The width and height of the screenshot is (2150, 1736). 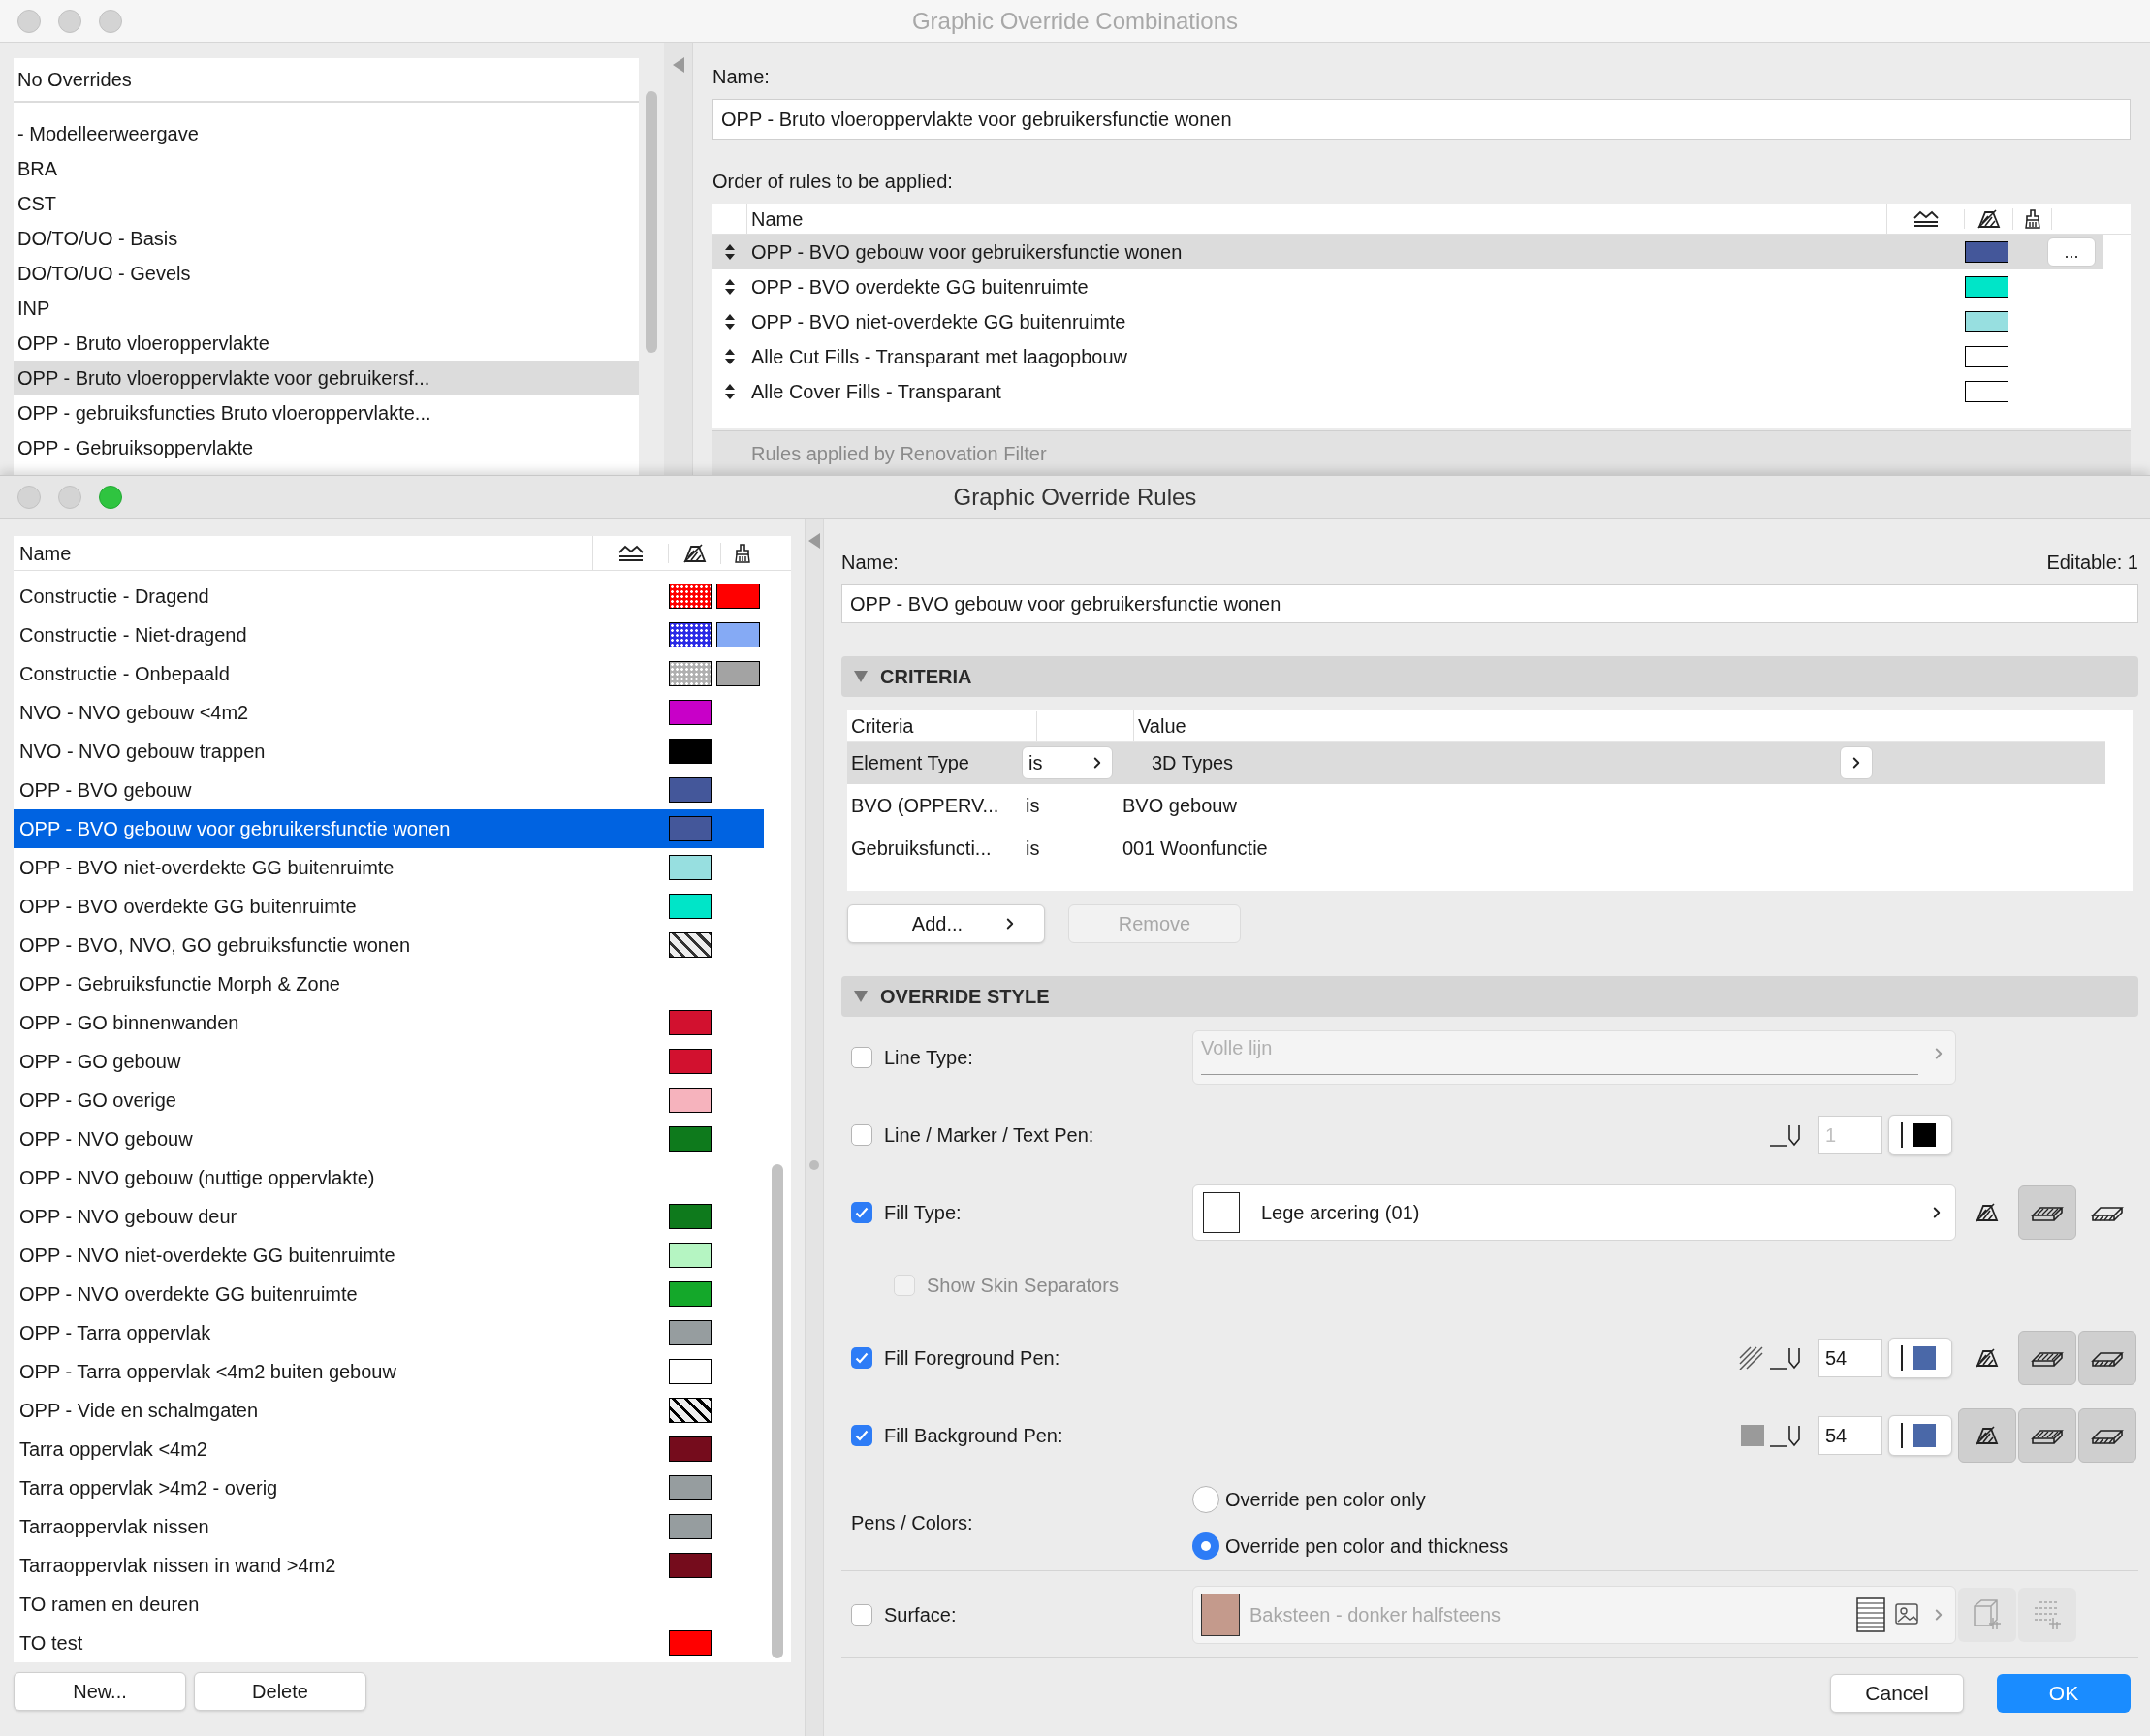 What do you see at coordinates (389, 596) in the screenshot?
I see `rule-list-item: Constructie - Dragend` at bounding box center [389, 596].